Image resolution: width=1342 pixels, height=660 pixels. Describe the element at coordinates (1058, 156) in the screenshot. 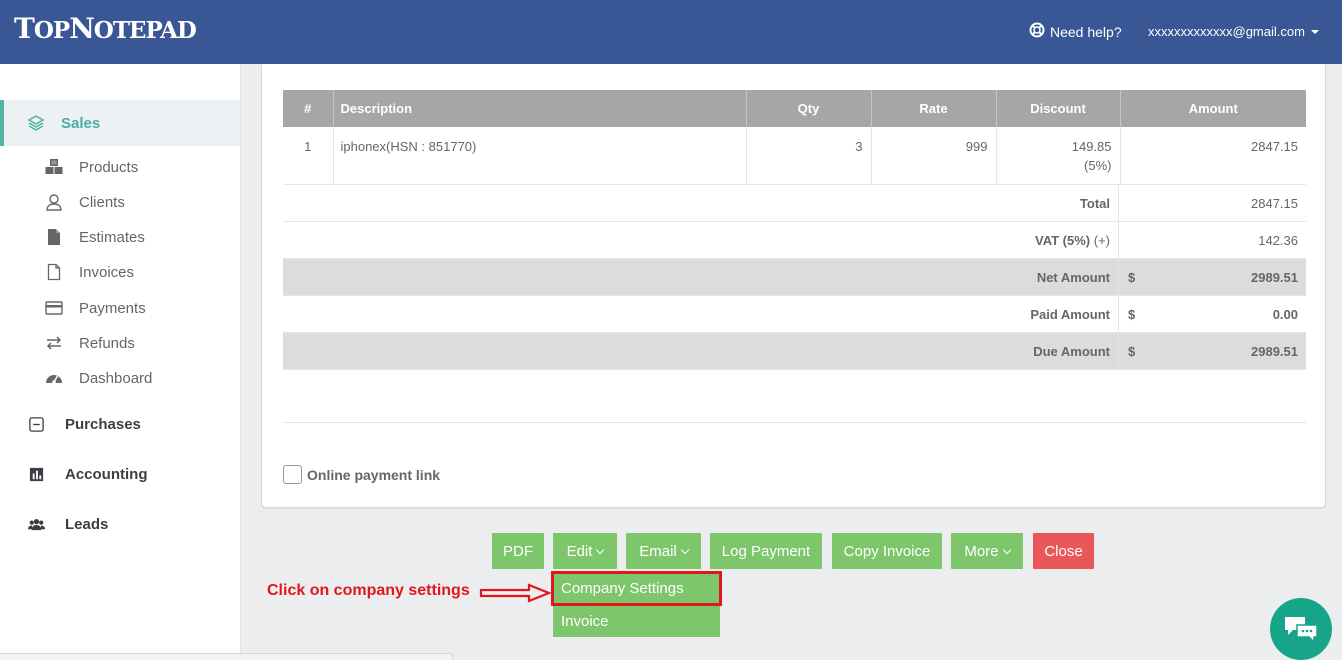

I see `row-discount: 149.85 (5%)` at that location.